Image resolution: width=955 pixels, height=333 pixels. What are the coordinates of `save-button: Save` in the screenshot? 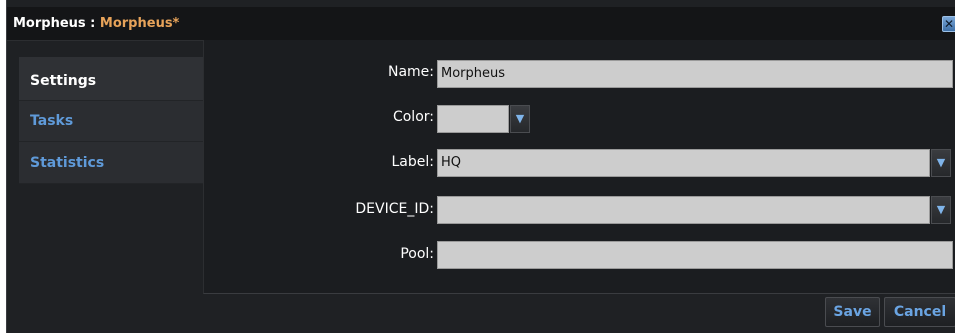 It's located at (852, 312).